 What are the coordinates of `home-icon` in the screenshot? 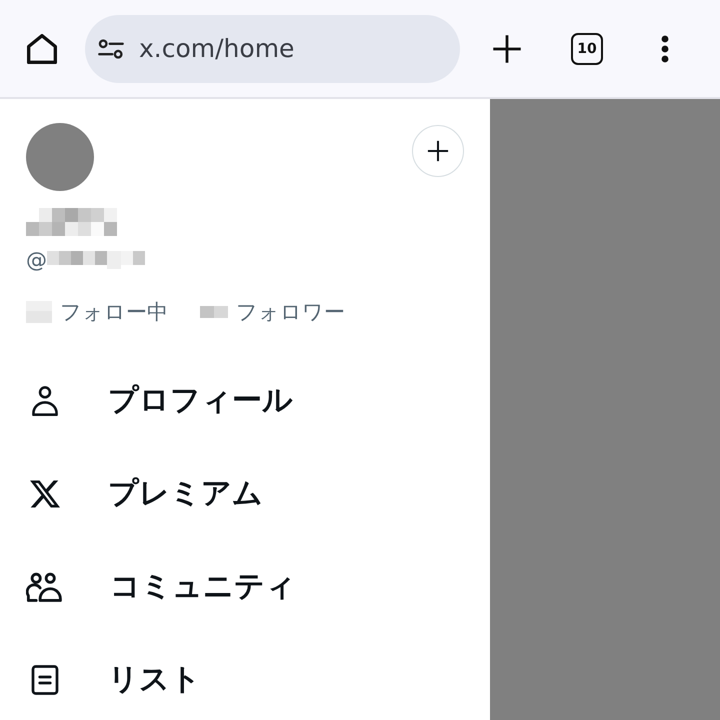 It's located at (42, 49).